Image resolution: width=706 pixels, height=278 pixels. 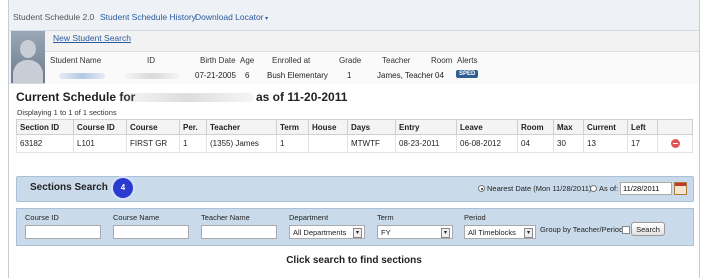 I want to click on cell-leave: 06-08-2012, so click(x=487, y=143).